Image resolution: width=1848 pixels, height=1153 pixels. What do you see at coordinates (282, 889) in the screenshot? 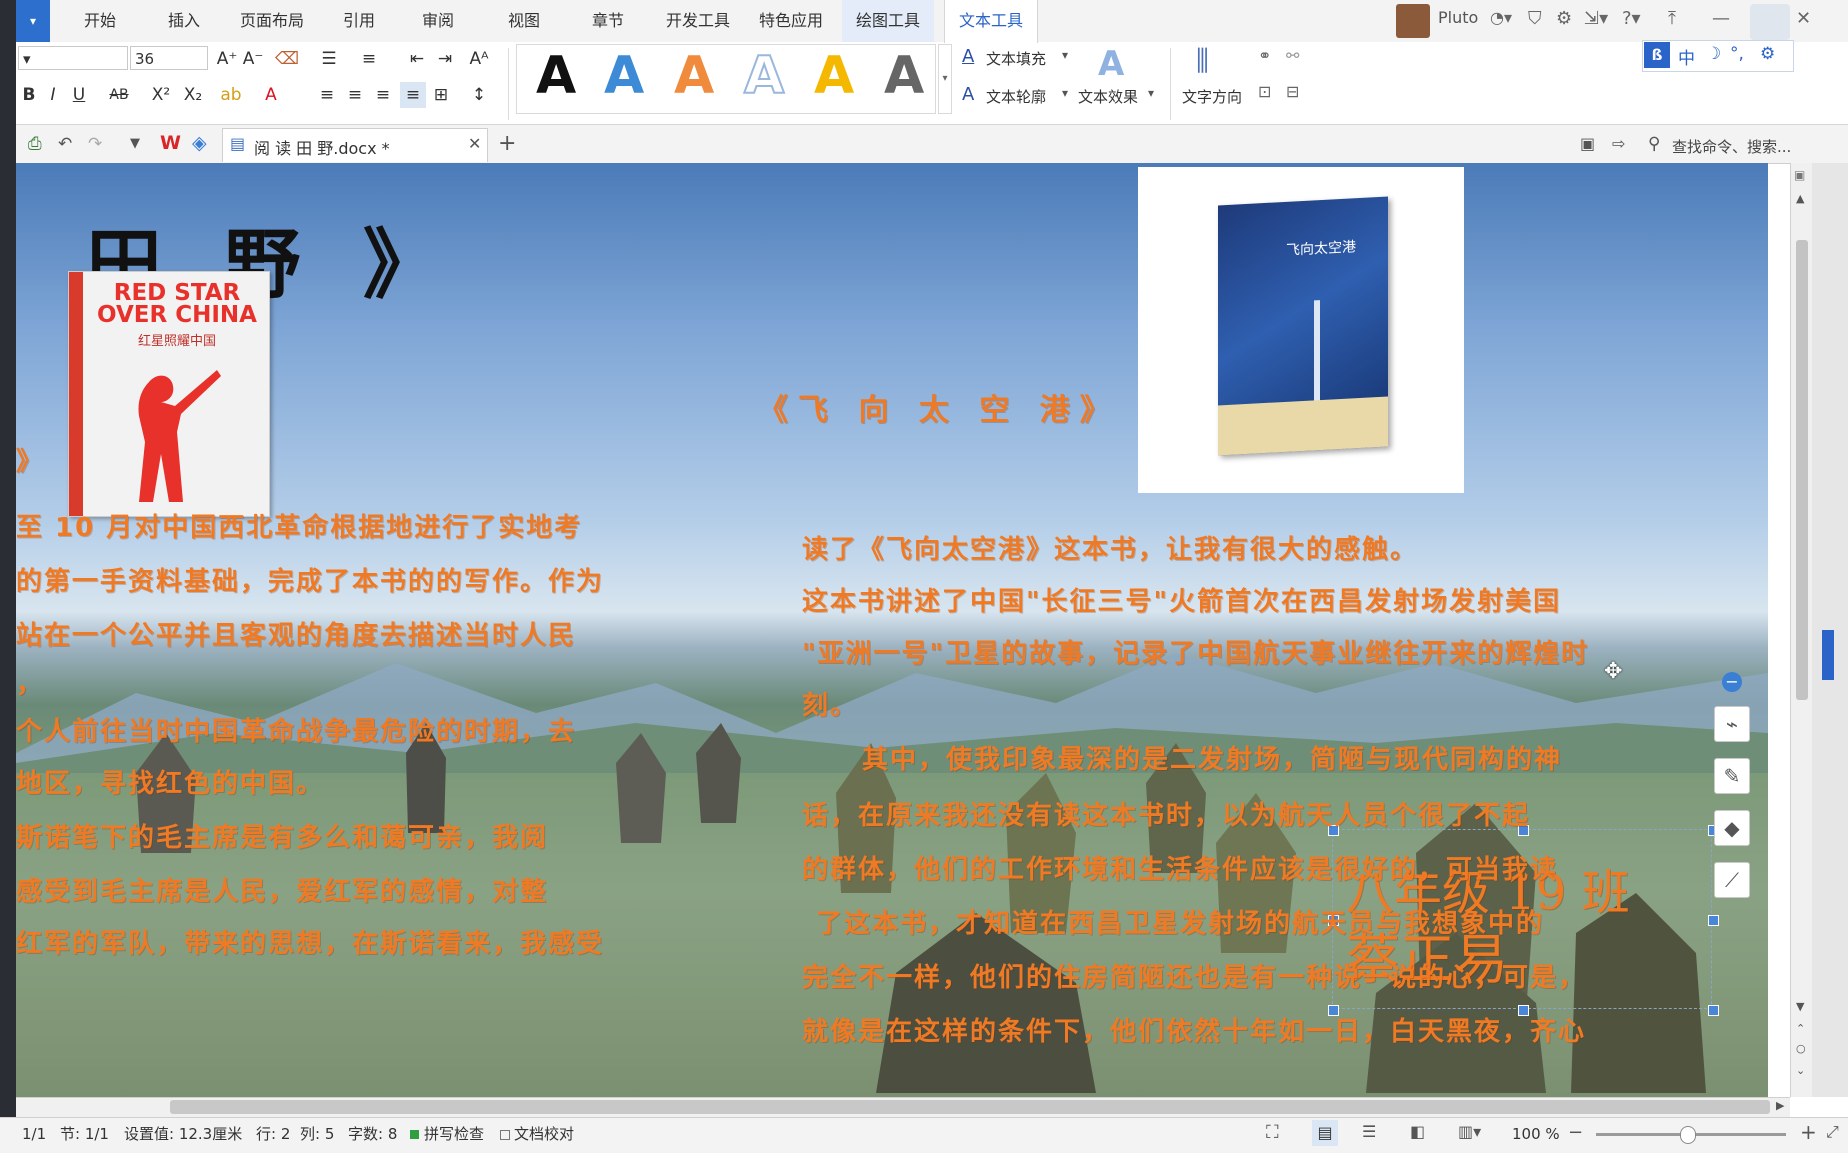
I see `left-note-line: 感受到毛主席是人民，爱红军的感情，对整` at bounding box center [282, 889].